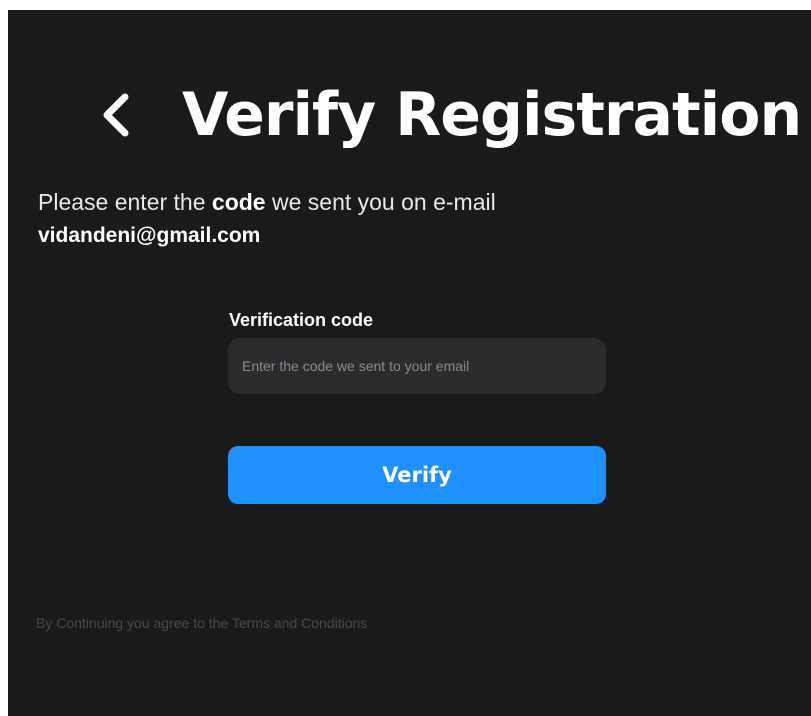  Describe the element at coordinates (125, 202) in the screenshot. I see `instruction-prefix: Please enter the` at that location.